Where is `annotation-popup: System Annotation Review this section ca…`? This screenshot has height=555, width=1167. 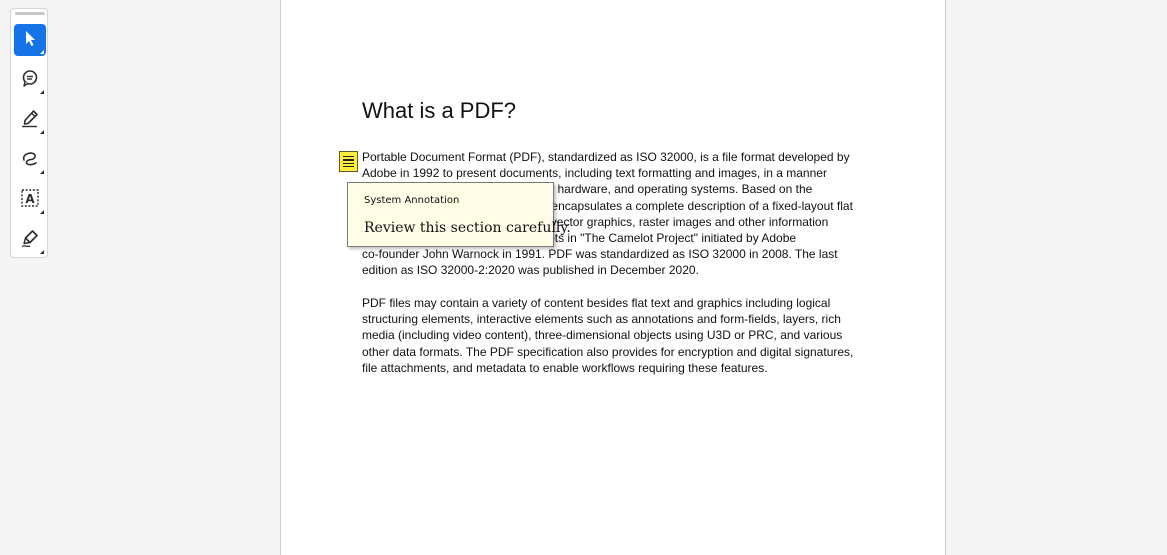 annotation-popup: System Annotation Review this section ca… is located at coordinates (459, 214).